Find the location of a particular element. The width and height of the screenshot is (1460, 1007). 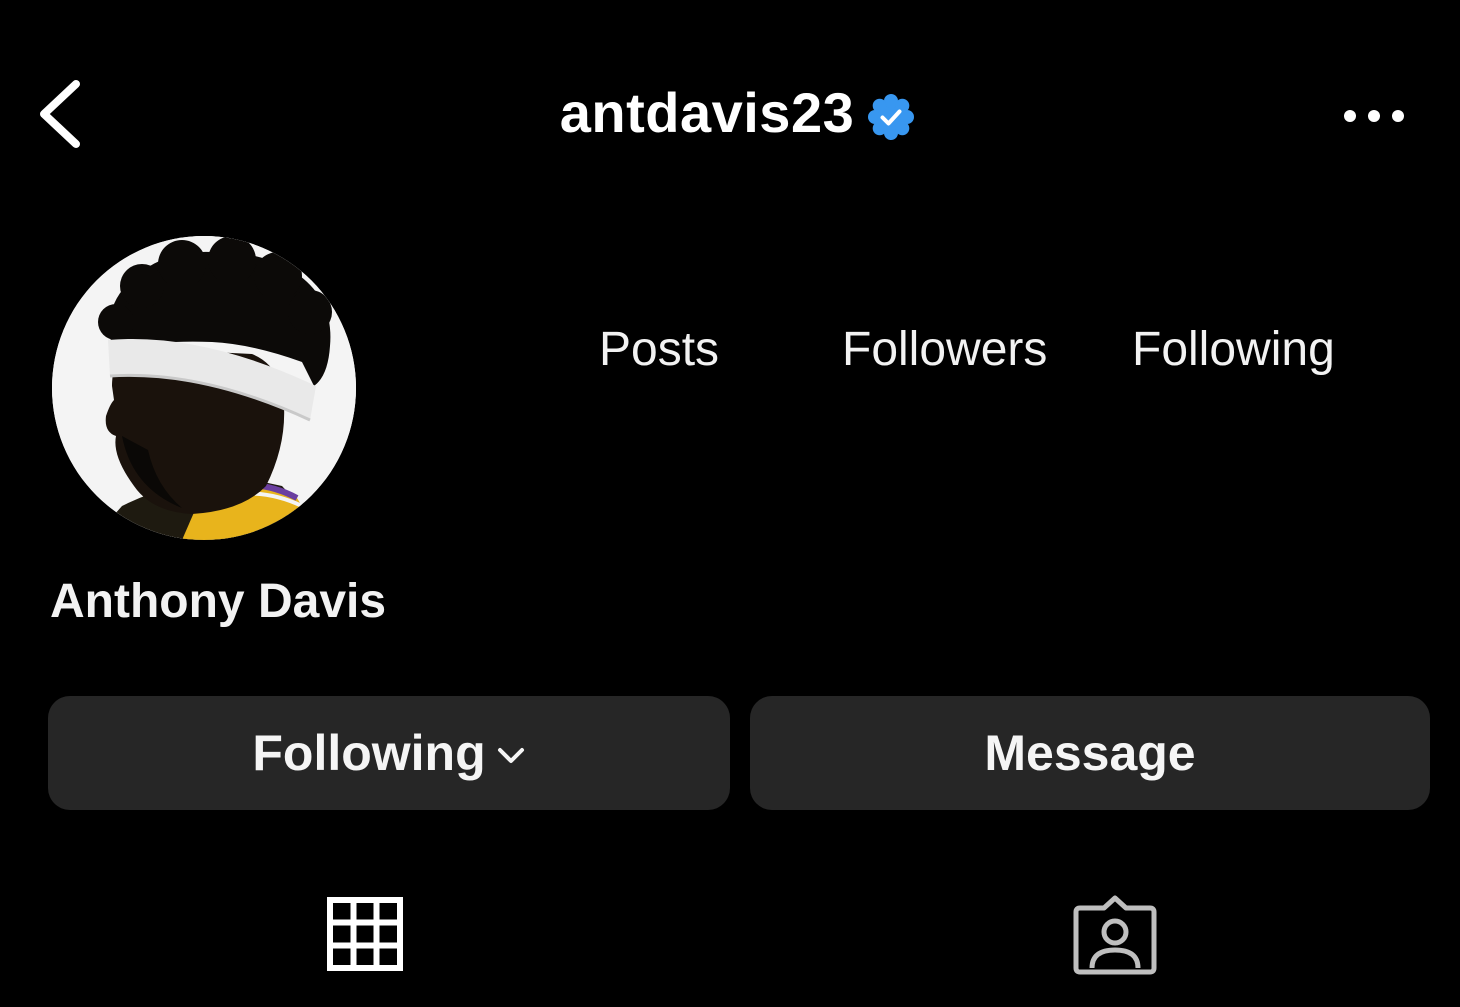

avatar is located at coordinates (204, 388).